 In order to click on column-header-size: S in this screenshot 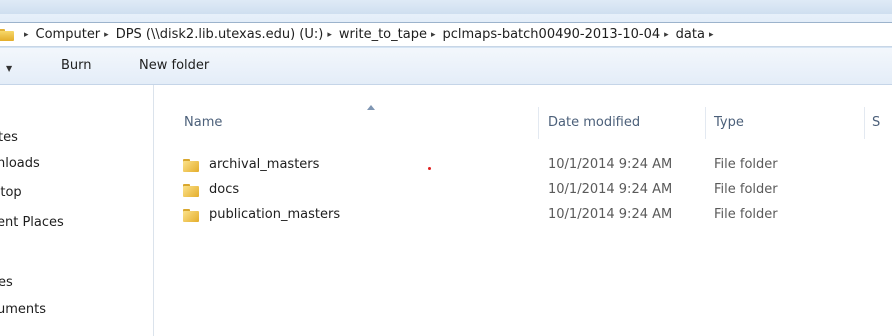, I will do `click(876, 122)`.